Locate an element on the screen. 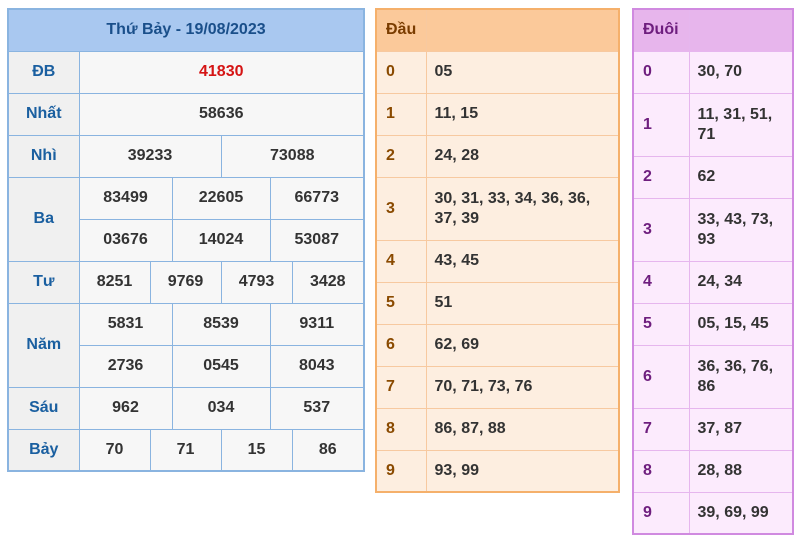 The height and width of the screenshot is (540, 806). duoi-values: 24, 34 is located at coordinates (741, 282).